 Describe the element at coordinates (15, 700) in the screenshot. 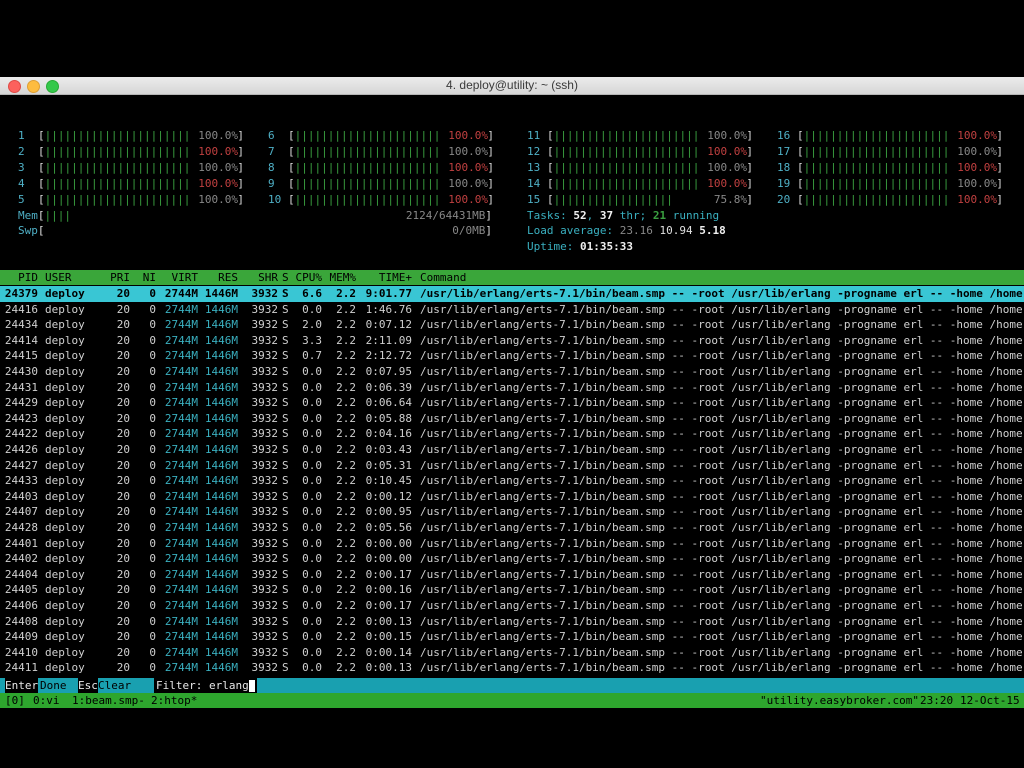

I see `tmux-session: [0]` at that location.